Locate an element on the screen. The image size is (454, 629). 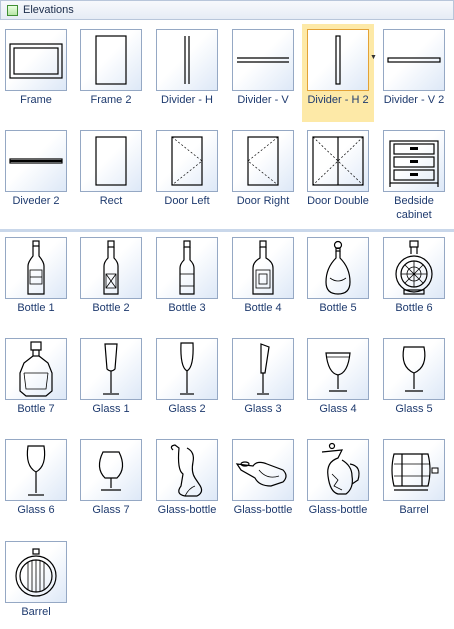
shape-bottle-1: Bottle 1 is located at coordinates (36, 281).